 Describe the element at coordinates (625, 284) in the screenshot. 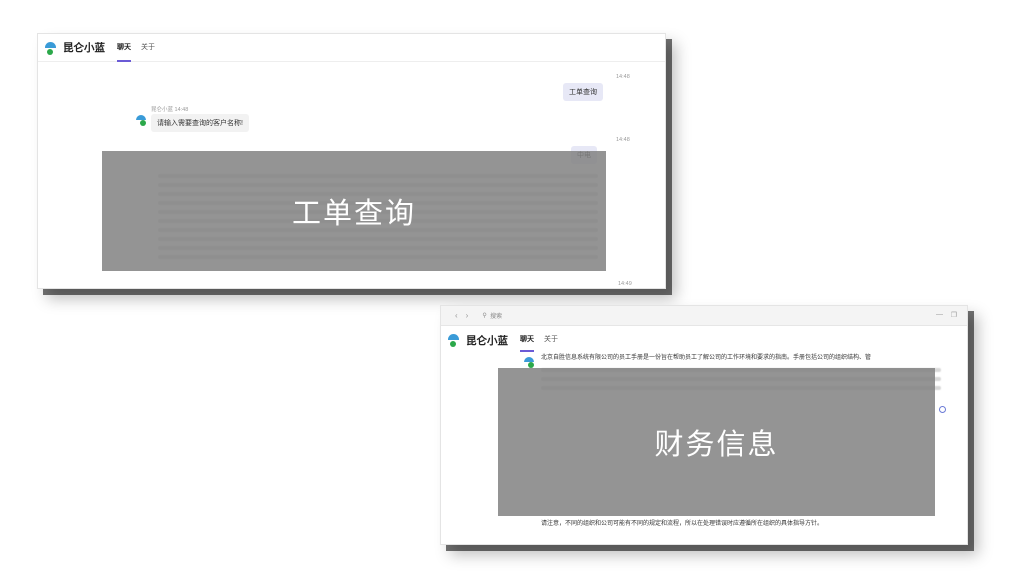

I see `message-time: 14:49` at that location.